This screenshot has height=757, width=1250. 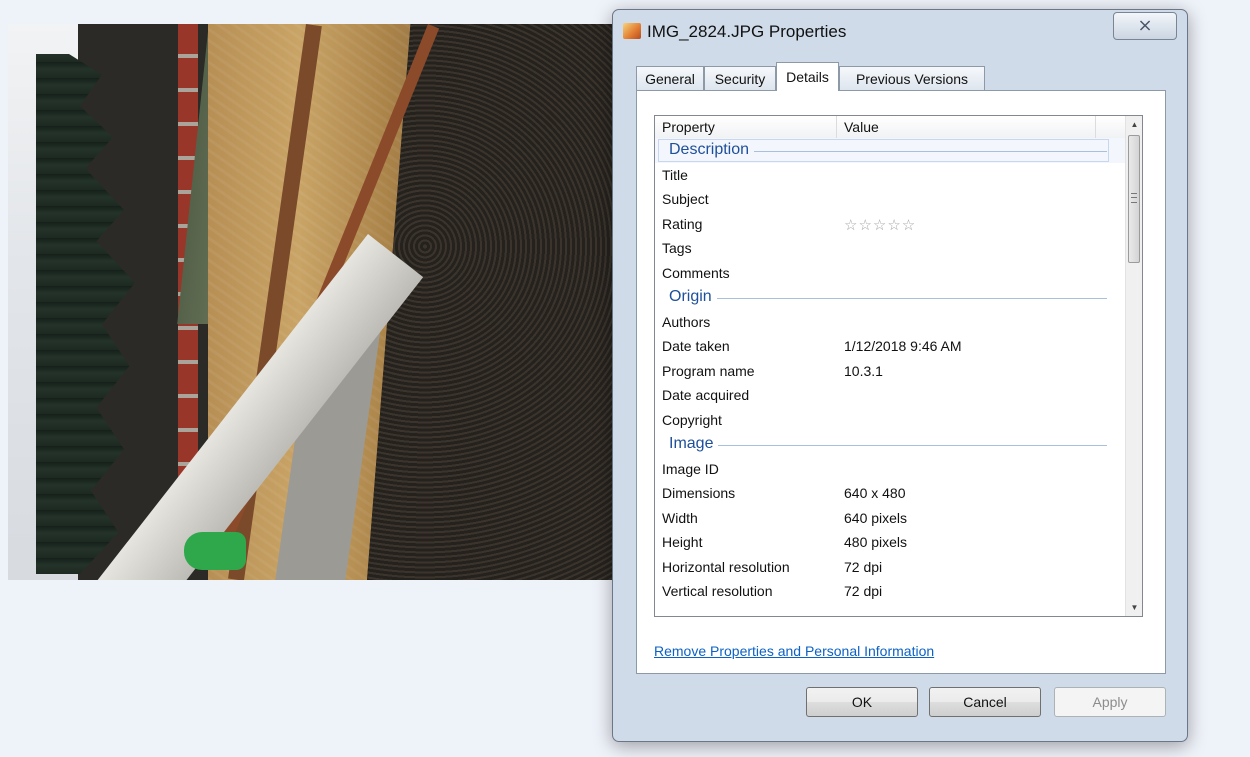 What do you see at coordinates (680, 517) in the screenshot?
I see `property-name: Width` at bounding box center [680, 517].